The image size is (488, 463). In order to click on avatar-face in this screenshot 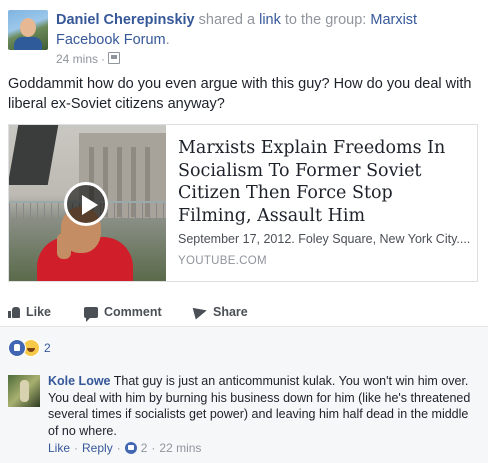, I will do `click(28, 27)`.